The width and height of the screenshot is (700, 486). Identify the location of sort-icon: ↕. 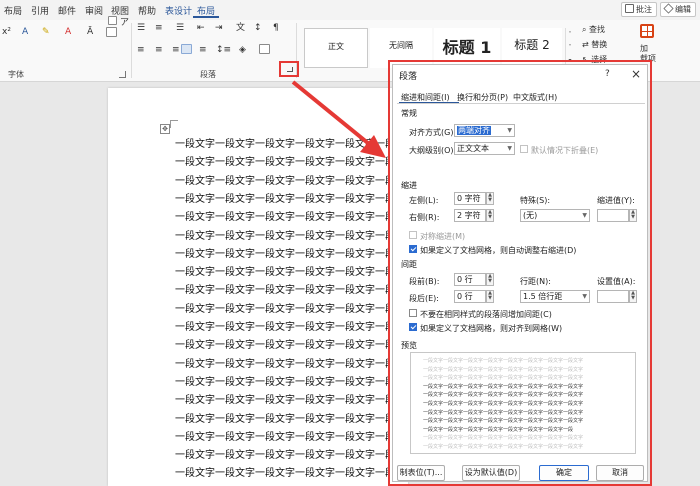
(258, 28).